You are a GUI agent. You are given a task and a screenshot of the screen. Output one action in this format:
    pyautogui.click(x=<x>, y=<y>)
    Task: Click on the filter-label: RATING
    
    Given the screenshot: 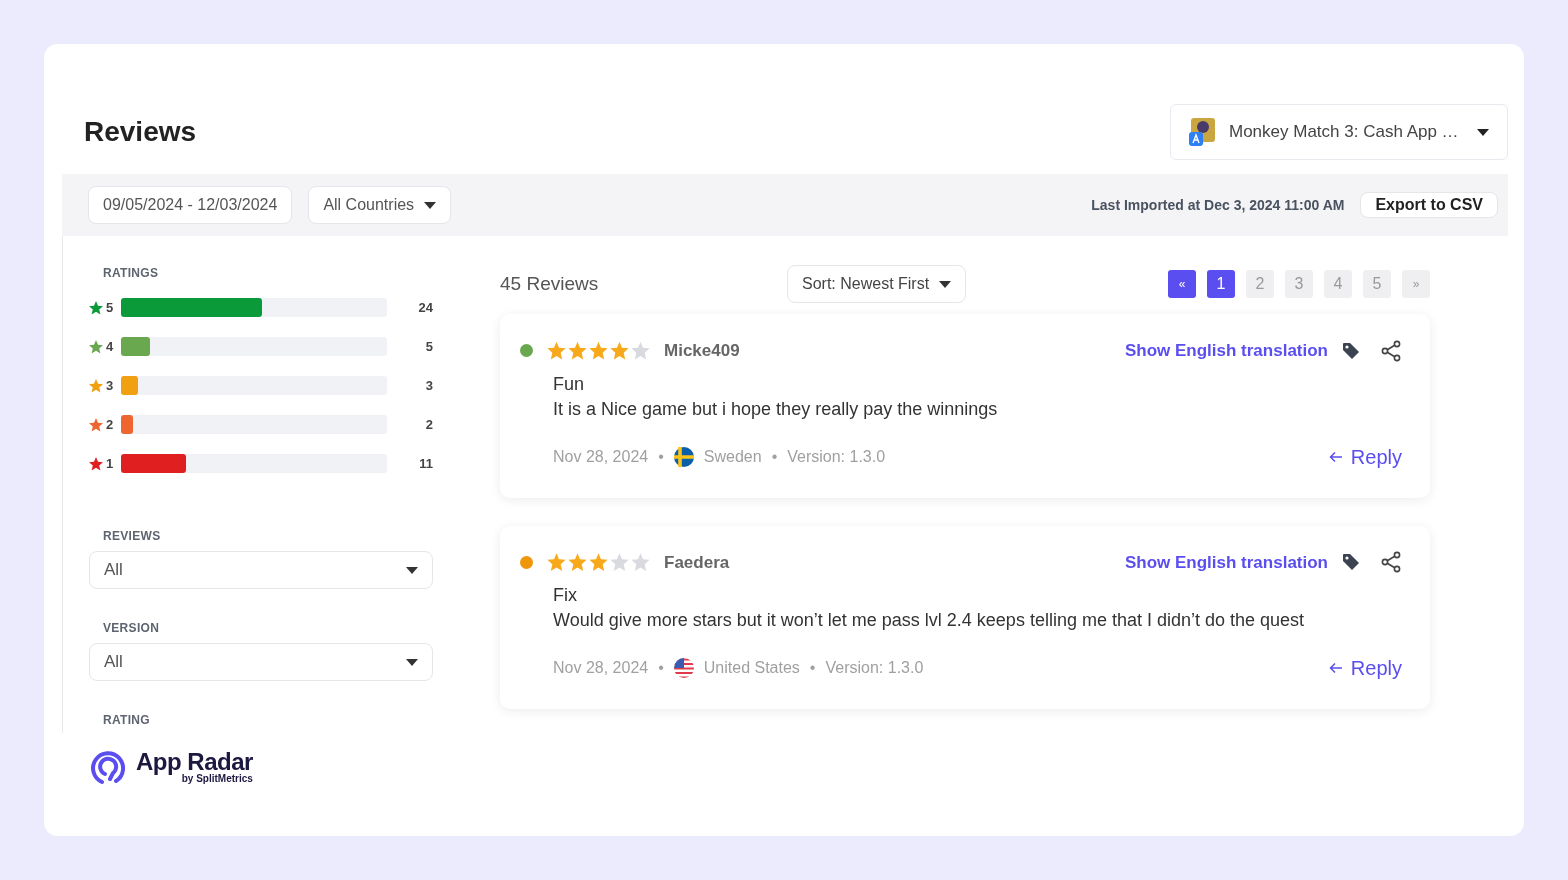 What is the action you would take?
    pyautogui.click(x=126, y=720)
    